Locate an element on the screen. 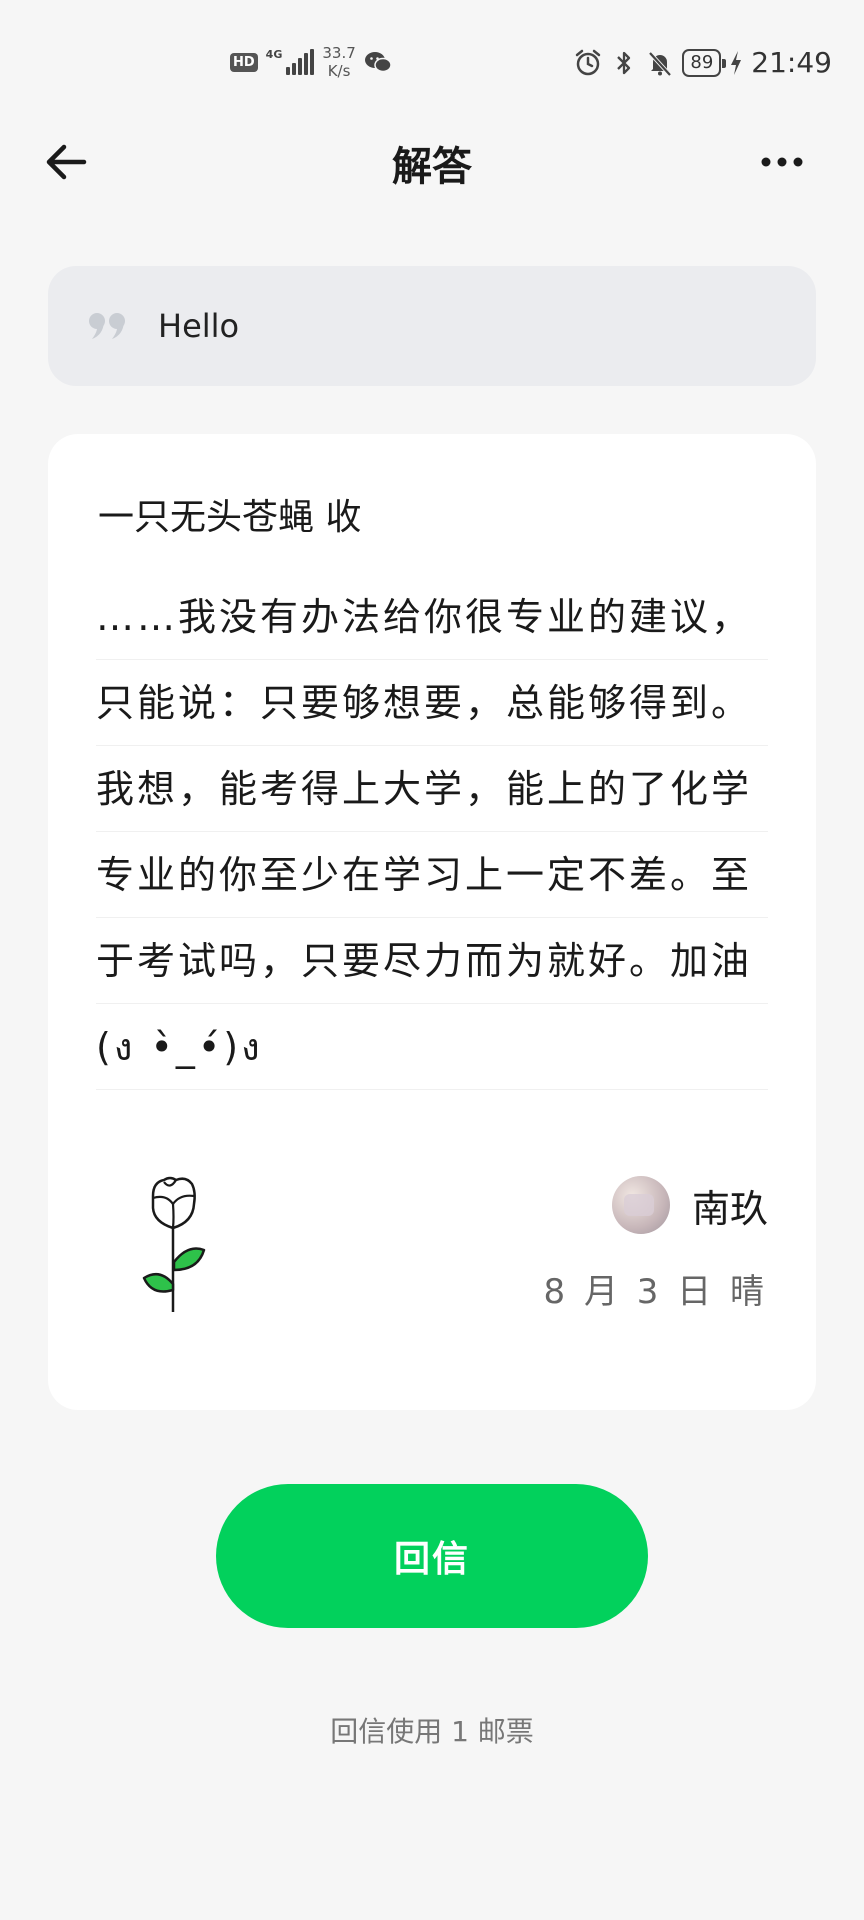 This screenshot has width=864, height=1920. signer-name: 南玖 is located at coordinates (729, 1208).